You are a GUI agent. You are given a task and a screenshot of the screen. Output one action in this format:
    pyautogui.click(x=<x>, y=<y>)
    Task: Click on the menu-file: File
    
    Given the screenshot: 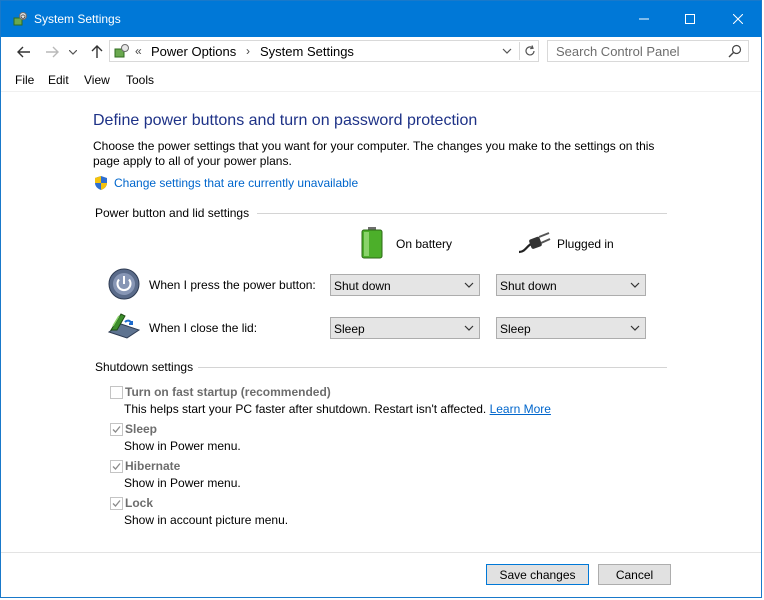 What is the action you would take?
    pyautogui.click(x=24, y=80)
    